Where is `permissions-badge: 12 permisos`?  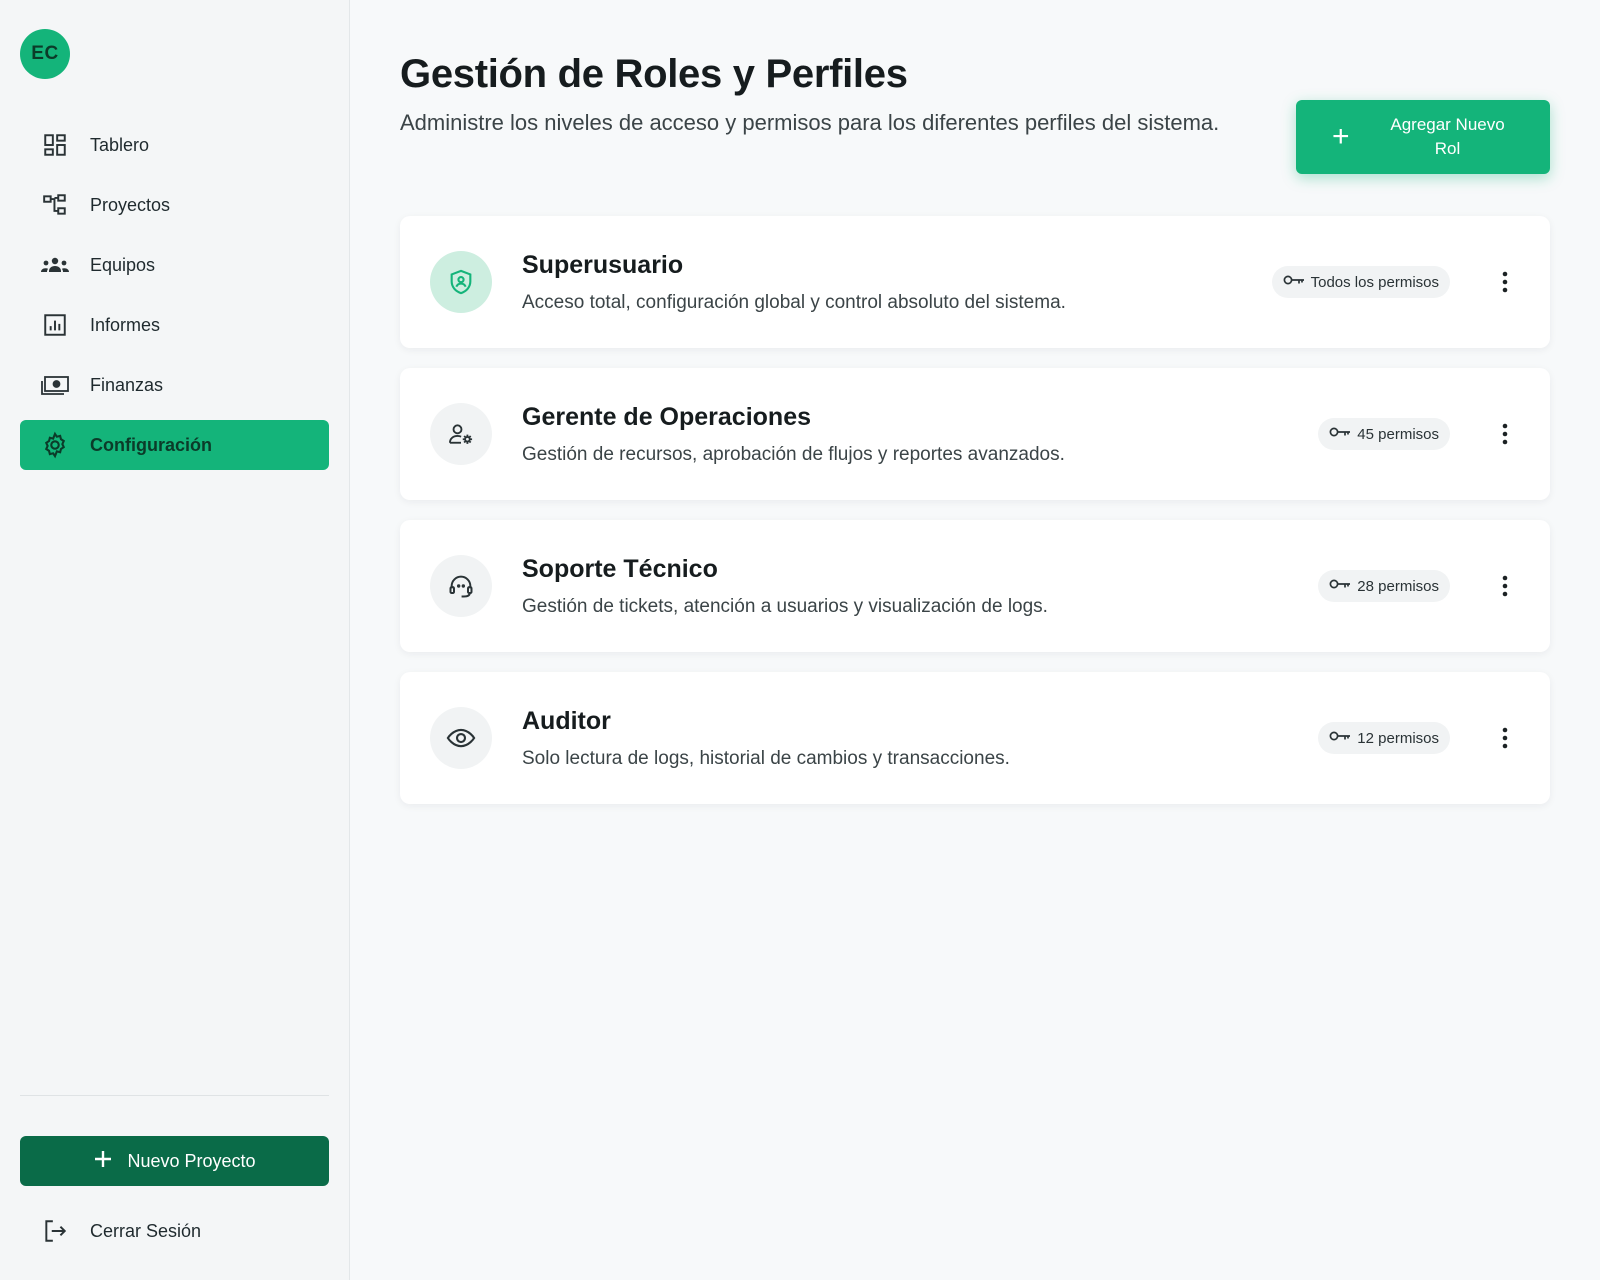 permissions-badge: 12 permisos is located at coordinates (1384, 738).